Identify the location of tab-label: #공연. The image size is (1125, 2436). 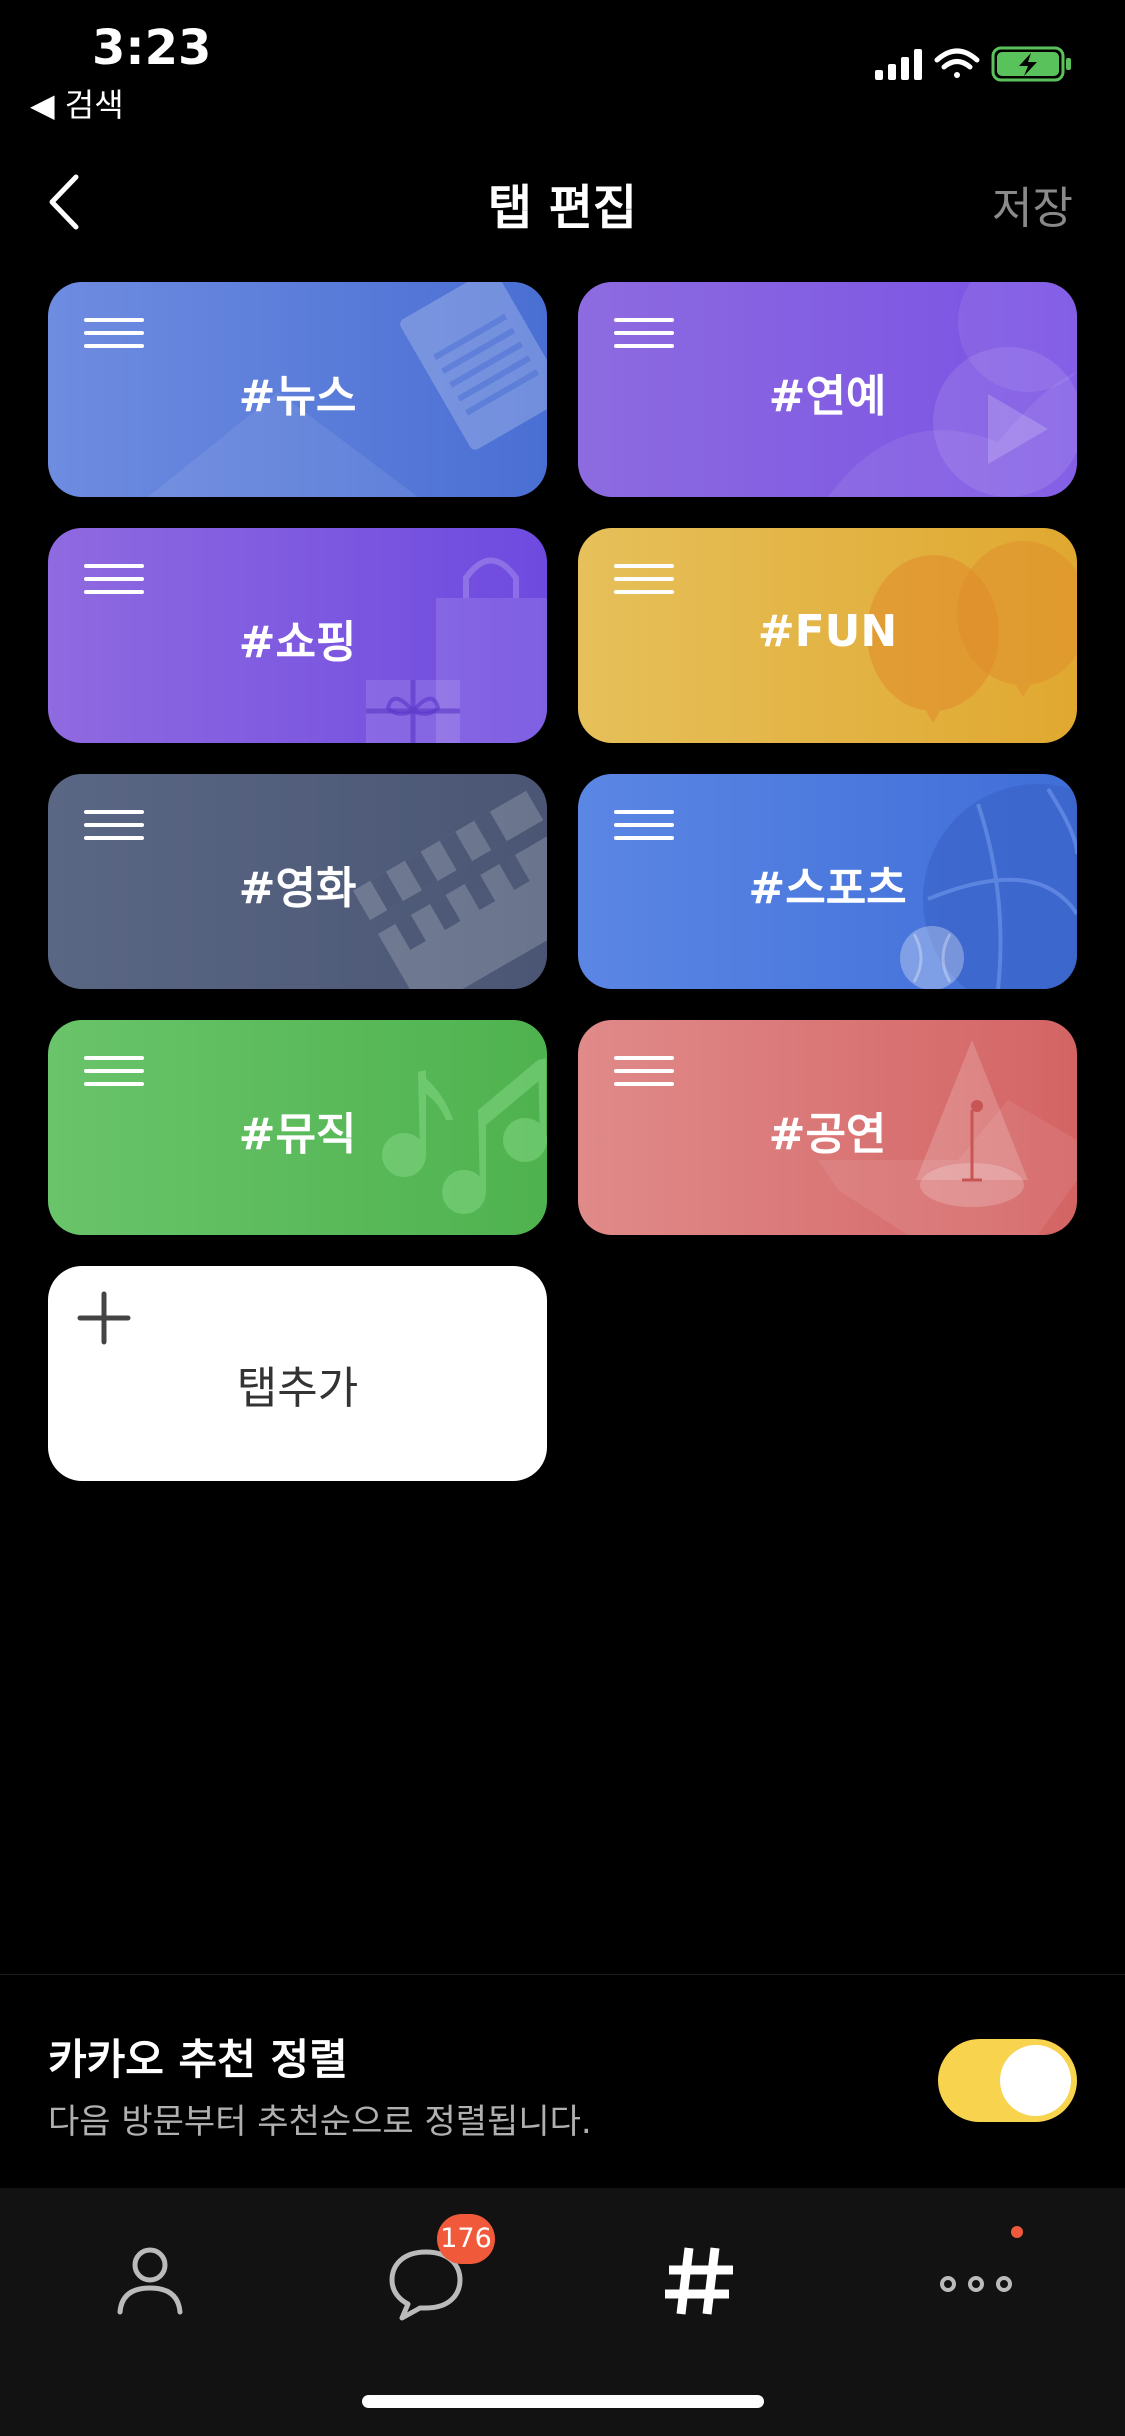
(827, 1134).